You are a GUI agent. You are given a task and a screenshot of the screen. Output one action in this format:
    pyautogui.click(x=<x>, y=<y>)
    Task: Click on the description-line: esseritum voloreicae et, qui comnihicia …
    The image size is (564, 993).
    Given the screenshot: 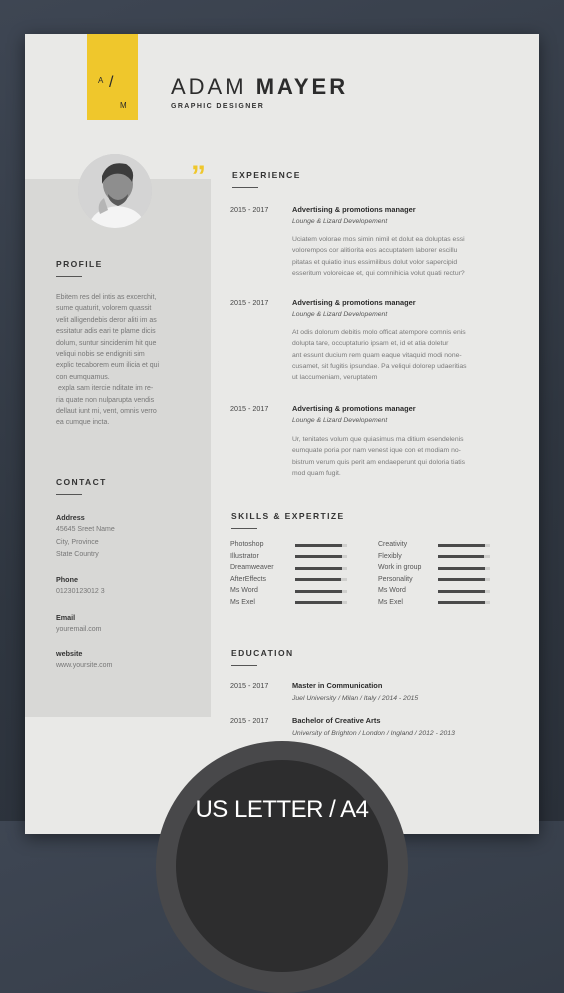 What is the action you would take?
    pyautogui.click(x=378, y=273)
    